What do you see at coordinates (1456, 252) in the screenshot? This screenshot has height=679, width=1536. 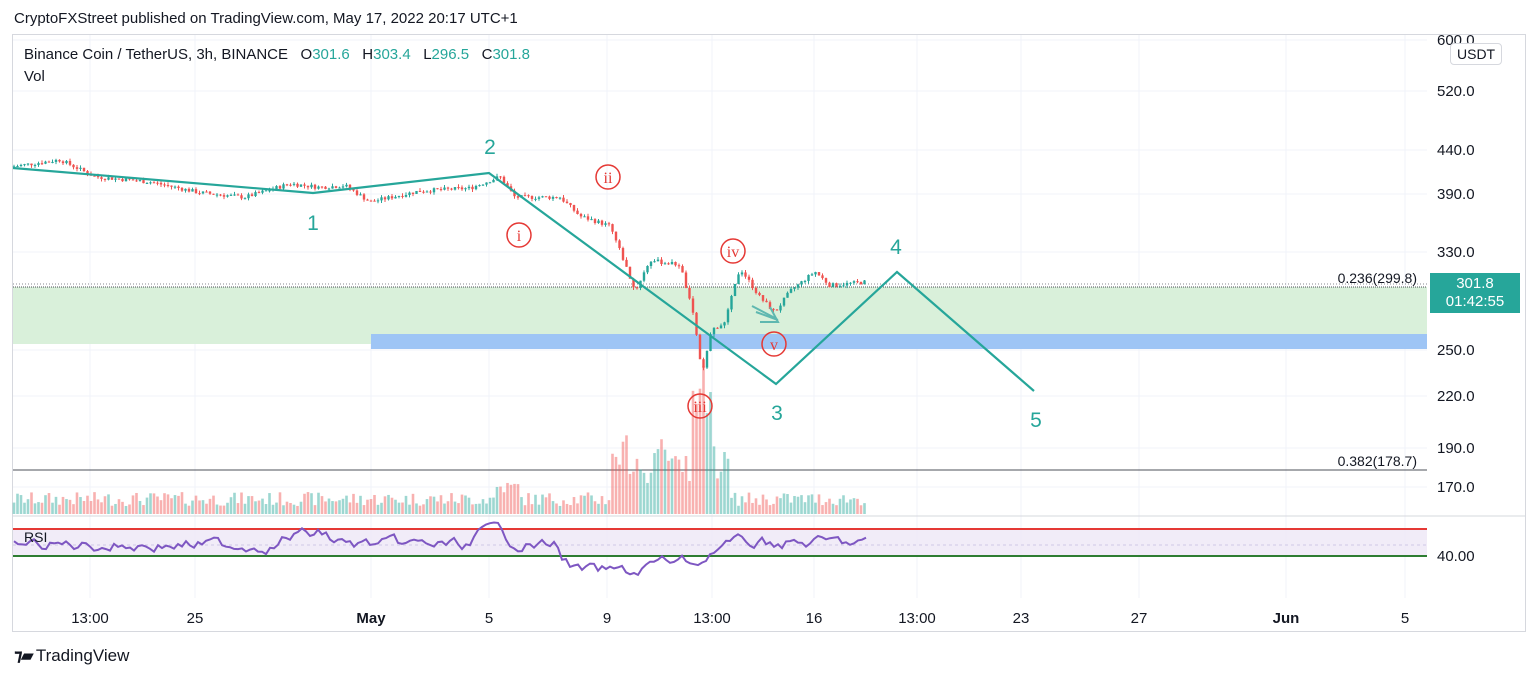 I see `price-tick-label: 330.0` at bounding box center [1456, 252].